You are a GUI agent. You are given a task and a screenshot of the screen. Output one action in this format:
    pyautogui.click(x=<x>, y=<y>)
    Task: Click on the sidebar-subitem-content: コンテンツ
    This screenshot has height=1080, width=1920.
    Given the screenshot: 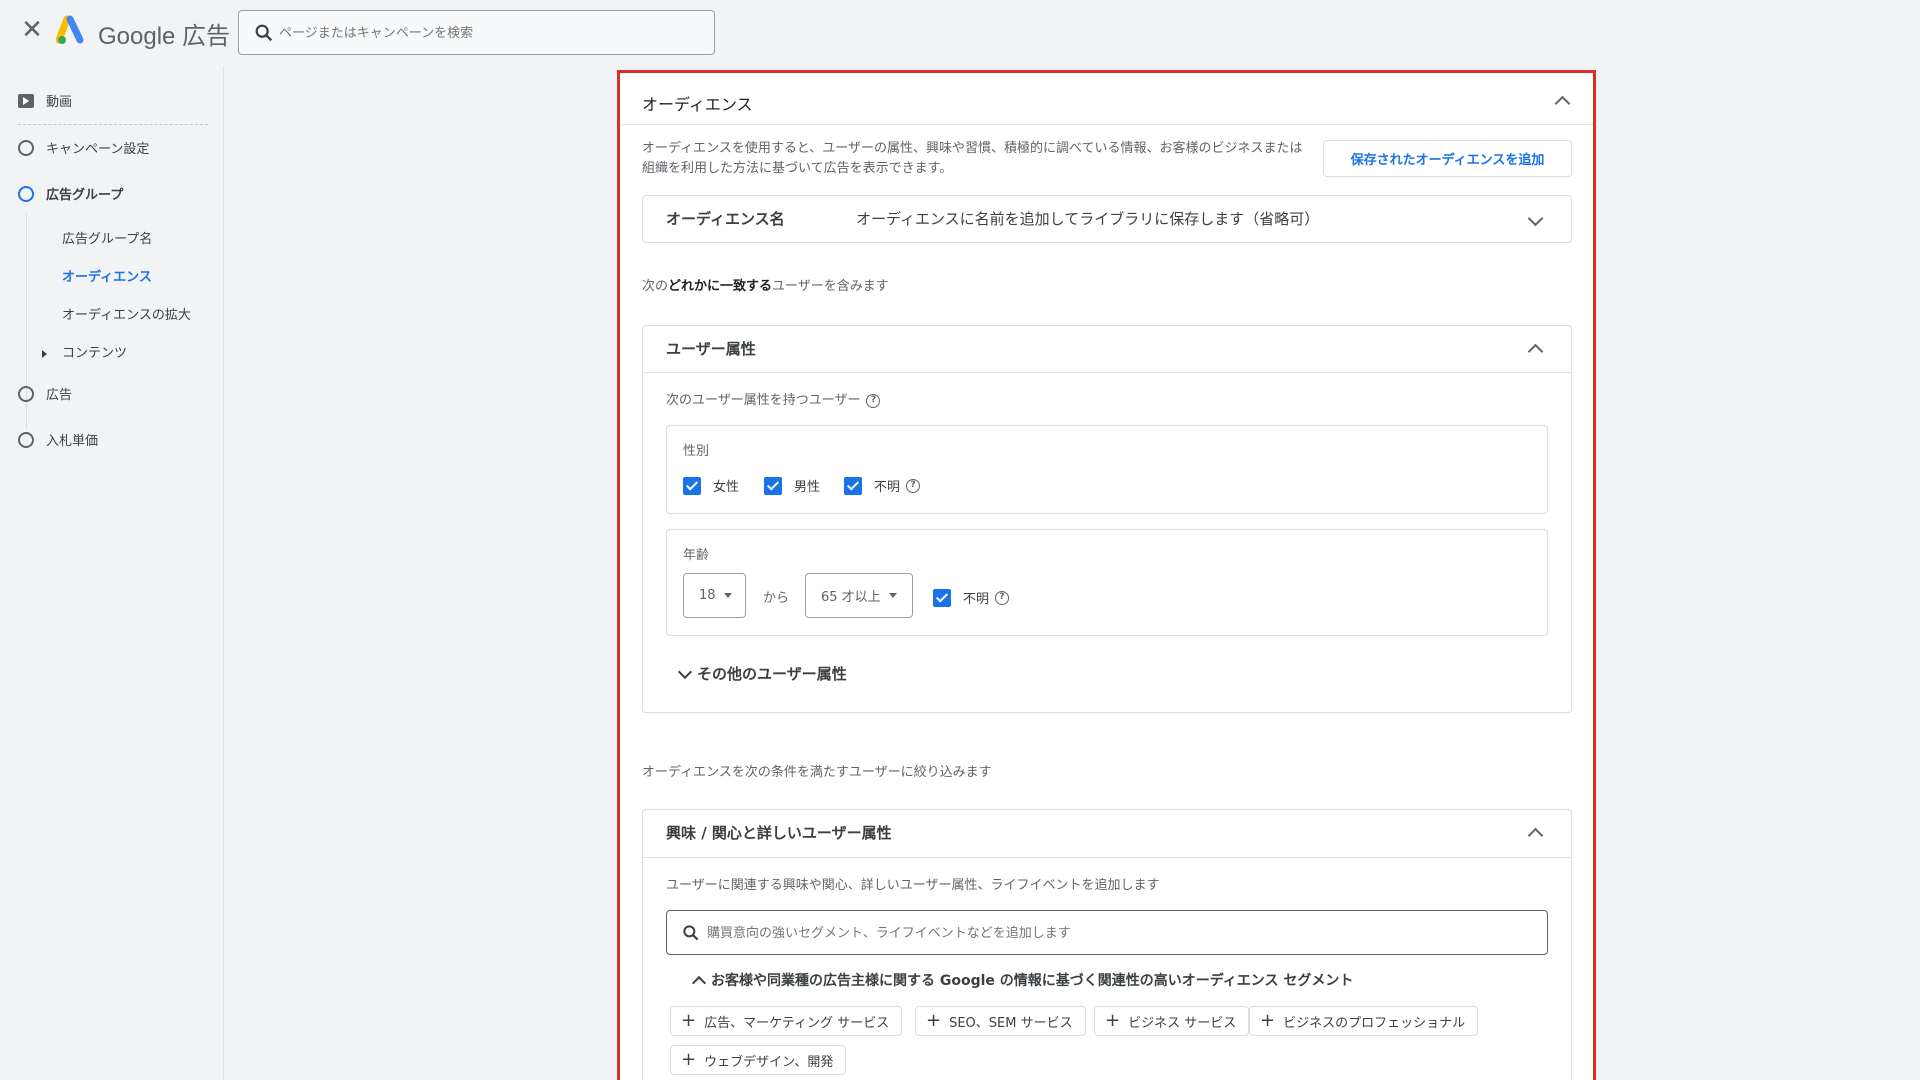 What is the action you would take?
    pyautogui.click(x=94, y=351)
    